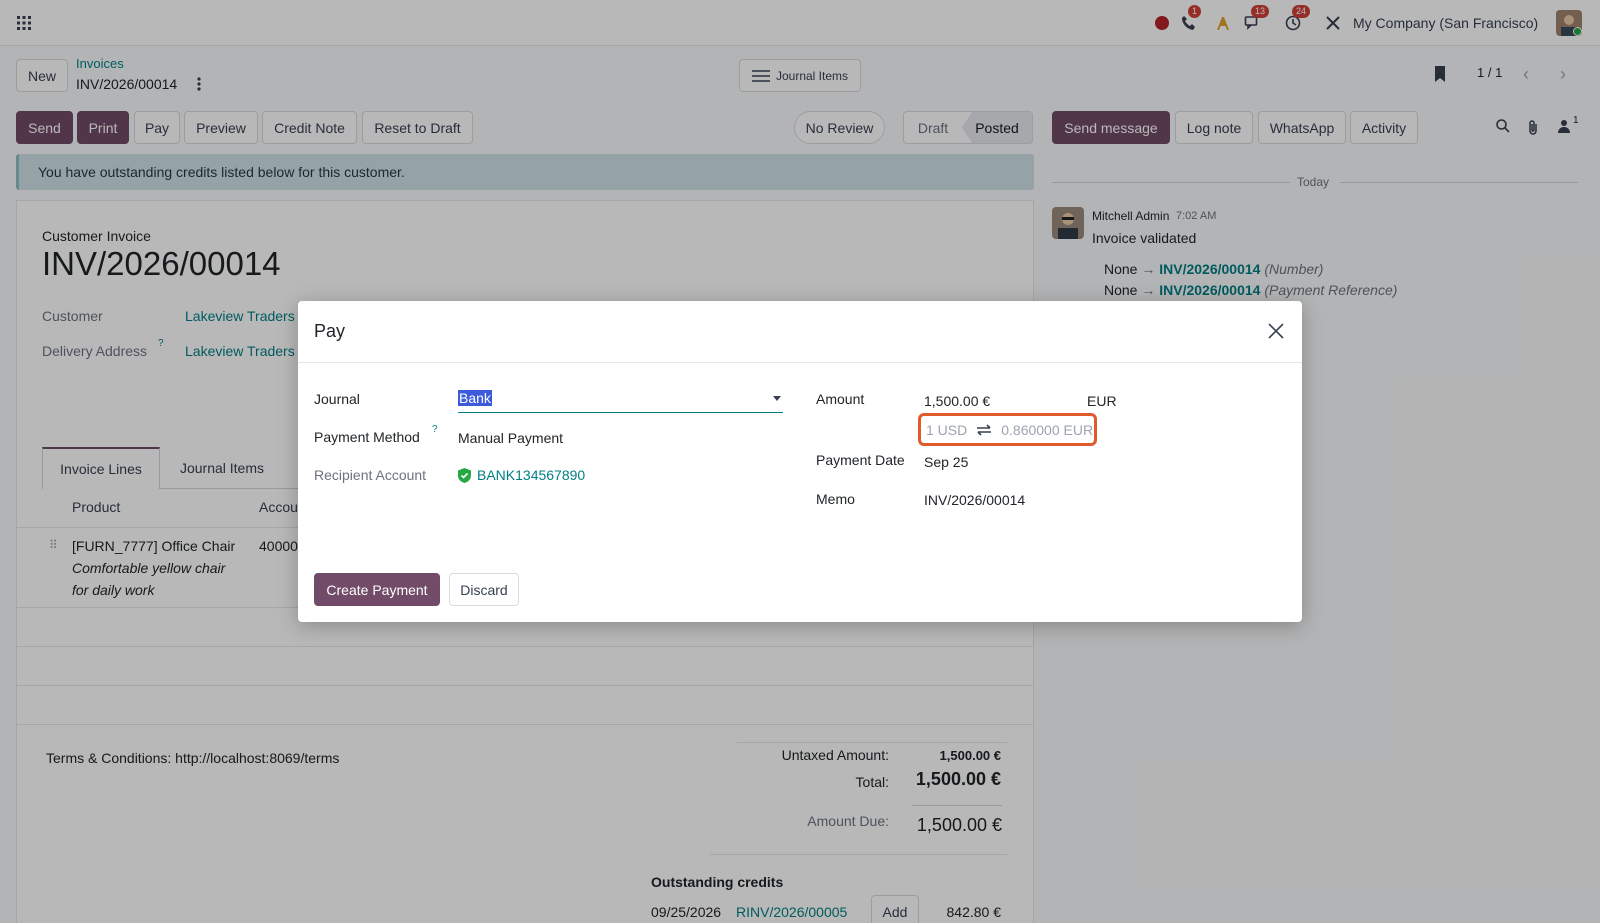 This screenshot has width=1600, height=923. Describe the element at coordinates (510, 438) in the screenshot. I see `payment-method-value: Manual Payment` at that location.